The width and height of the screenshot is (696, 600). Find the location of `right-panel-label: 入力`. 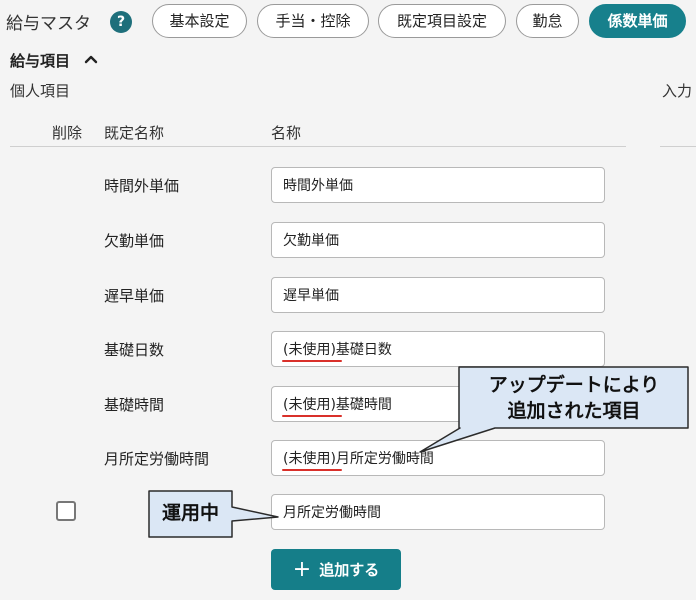

right-panel-label: 入力 is located at coordinates (677, 91).